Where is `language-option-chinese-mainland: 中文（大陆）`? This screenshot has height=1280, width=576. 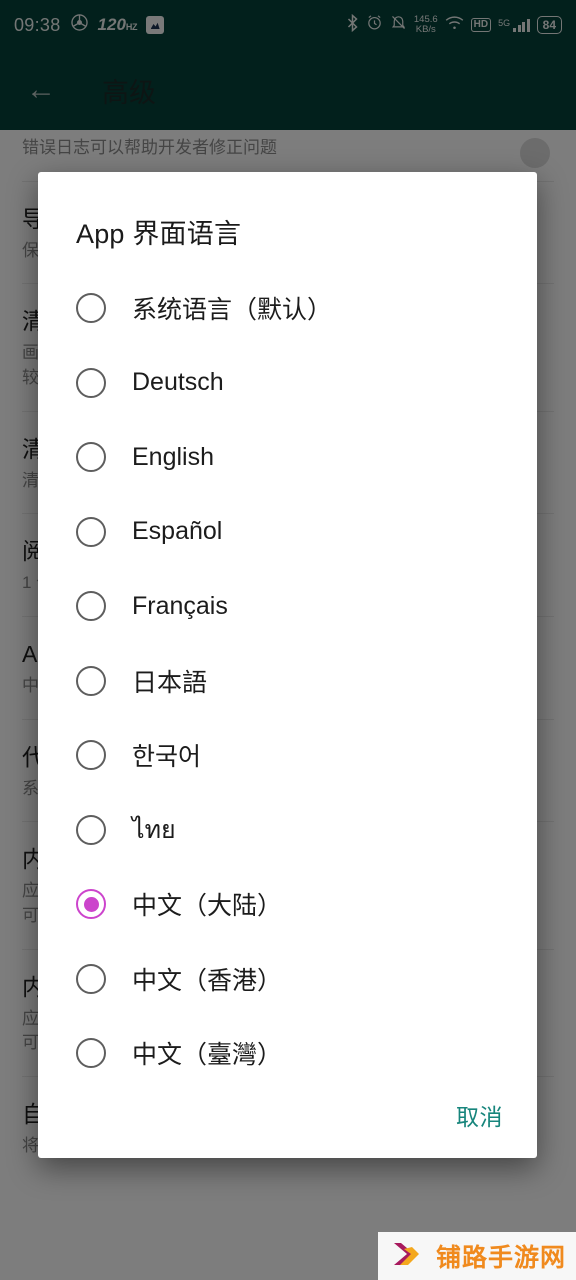 language-option-chinese-mainland: 中文（大陆） is located at coordinates (287, 904).